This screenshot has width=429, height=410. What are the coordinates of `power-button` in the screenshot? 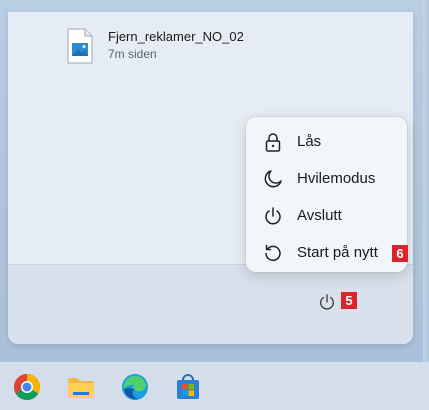 It's located at (327, 302).